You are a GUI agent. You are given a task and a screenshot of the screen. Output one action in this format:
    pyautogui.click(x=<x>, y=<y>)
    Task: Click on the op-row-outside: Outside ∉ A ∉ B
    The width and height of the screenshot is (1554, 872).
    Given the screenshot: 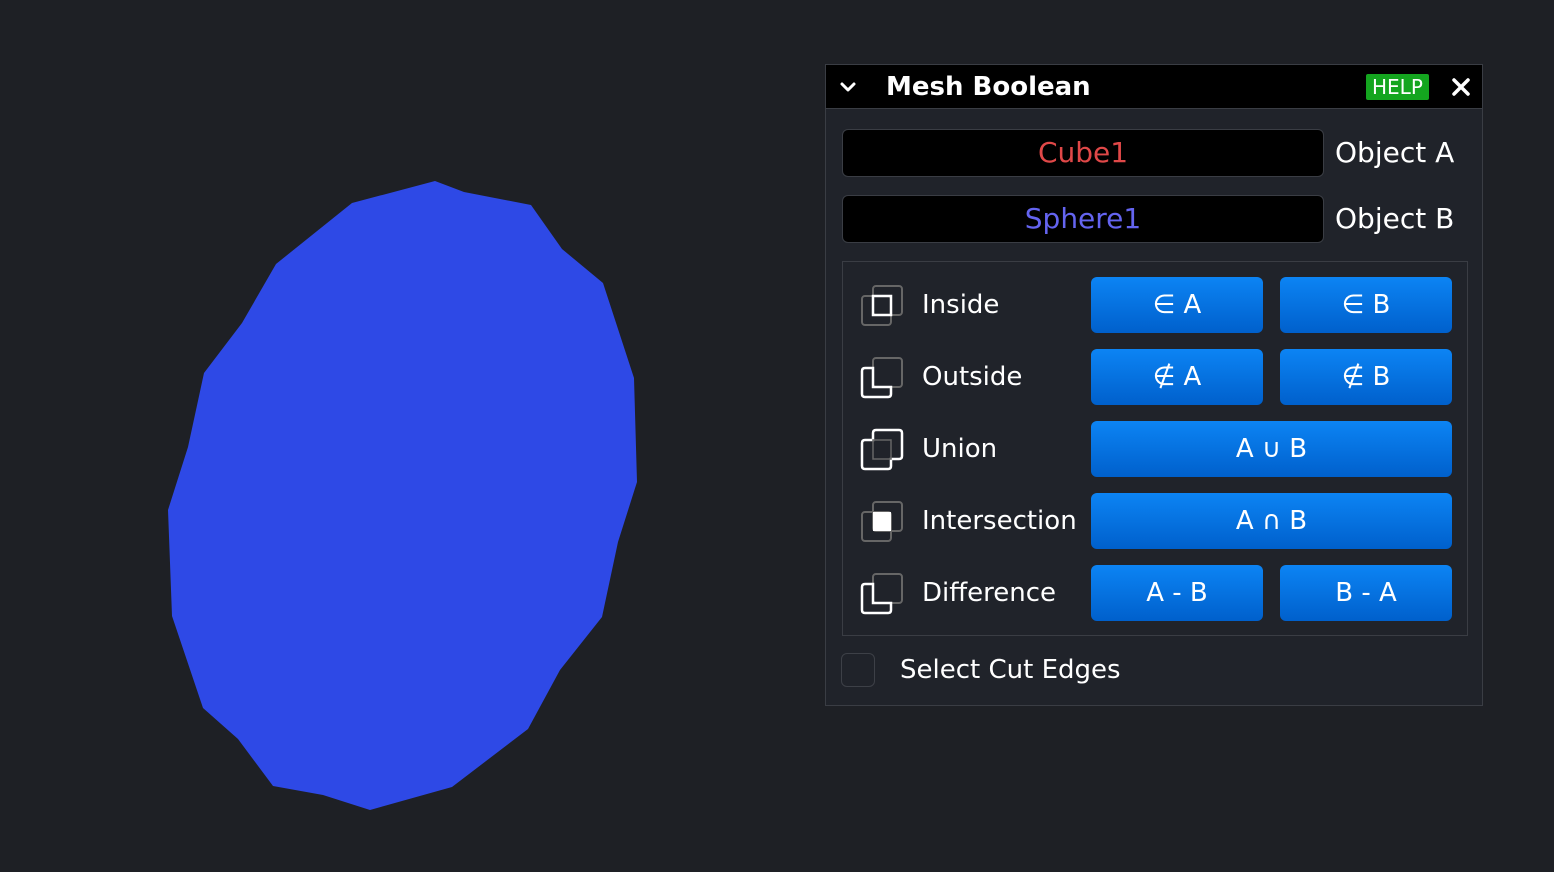 What is the action you would take?
    pyautogui.click(x=1155, y=377)
    